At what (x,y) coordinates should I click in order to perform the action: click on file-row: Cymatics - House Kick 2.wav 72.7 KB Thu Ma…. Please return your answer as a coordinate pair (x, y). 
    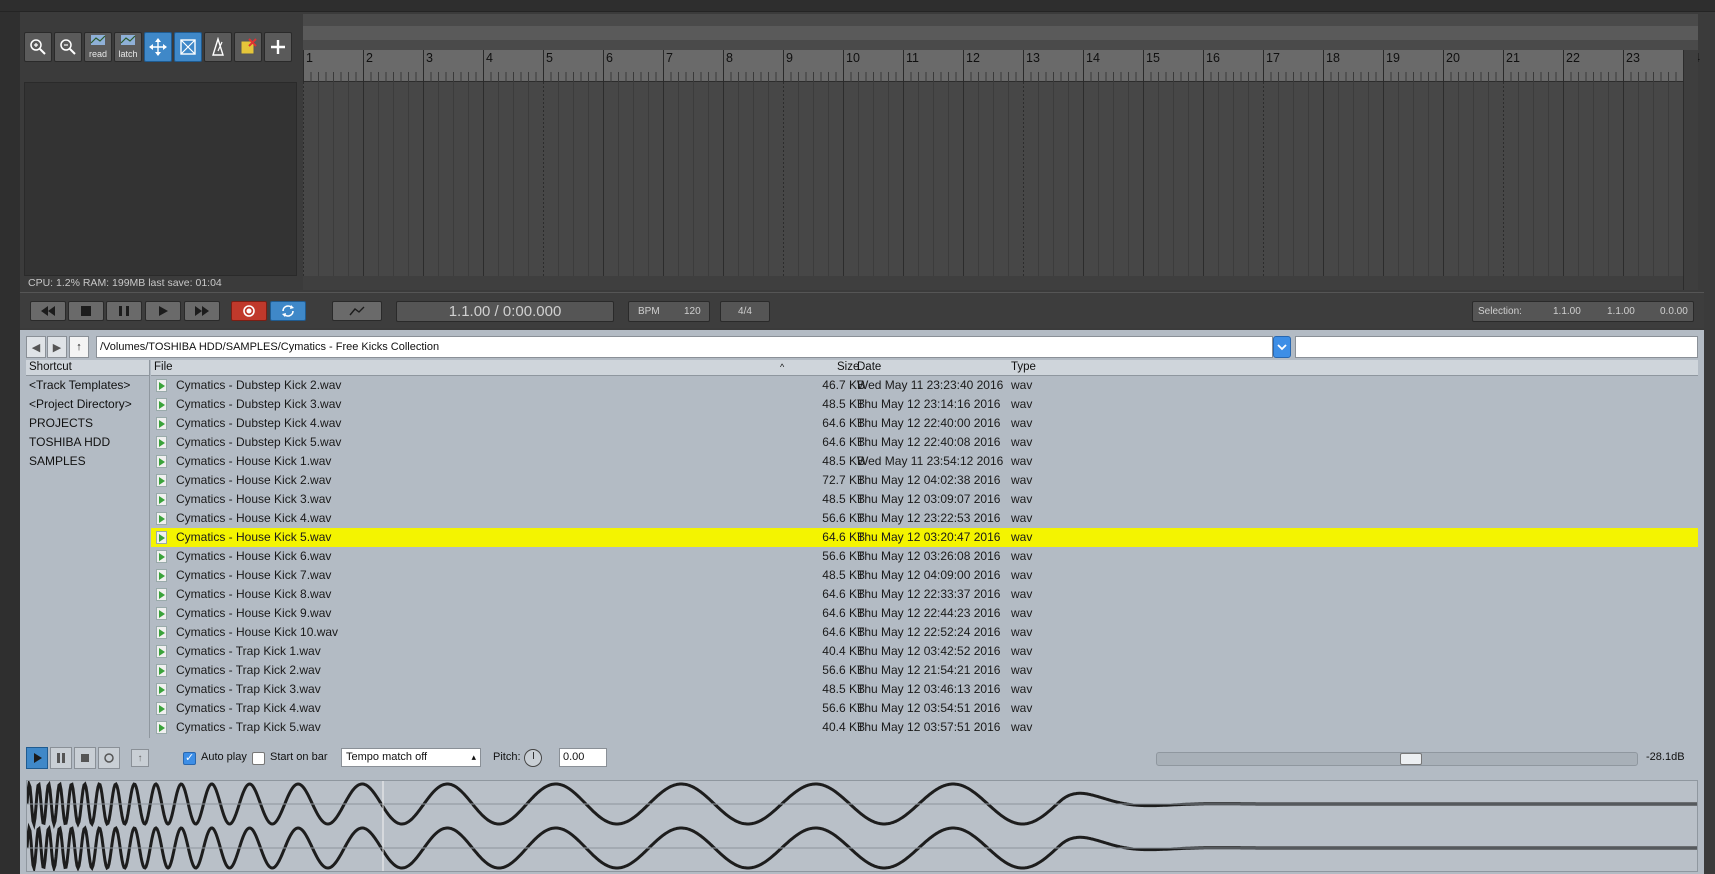
    Looking at the image, I should click on (924, 480).